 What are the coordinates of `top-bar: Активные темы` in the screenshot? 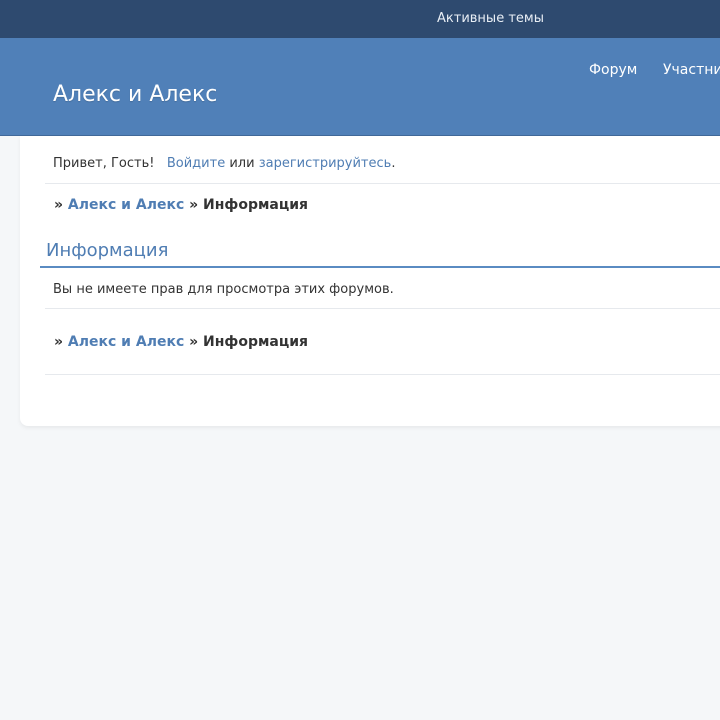 It's located at (360, 19).